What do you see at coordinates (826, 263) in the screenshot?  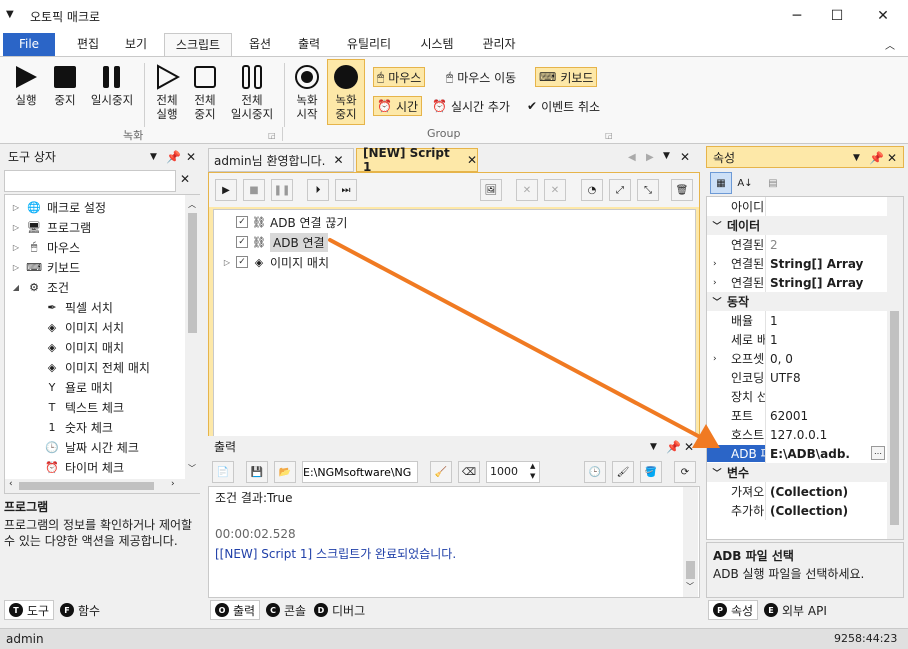 I see `property-value: String[] Array` at bounding box center [826, 263].